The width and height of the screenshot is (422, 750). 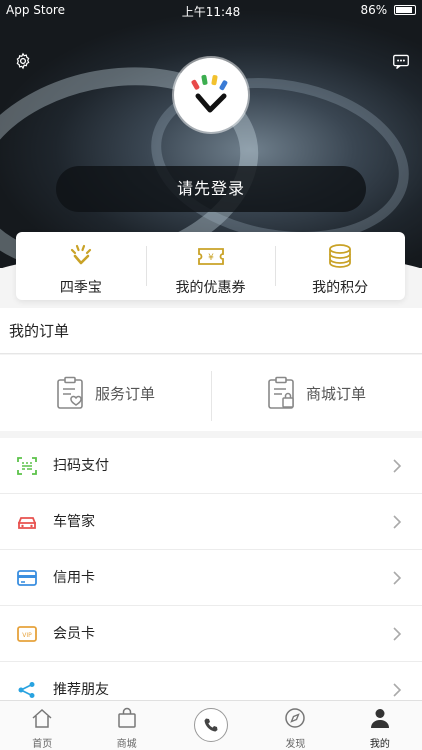 I want to click on shopping-bag-icon, so click(x=126, y=717).